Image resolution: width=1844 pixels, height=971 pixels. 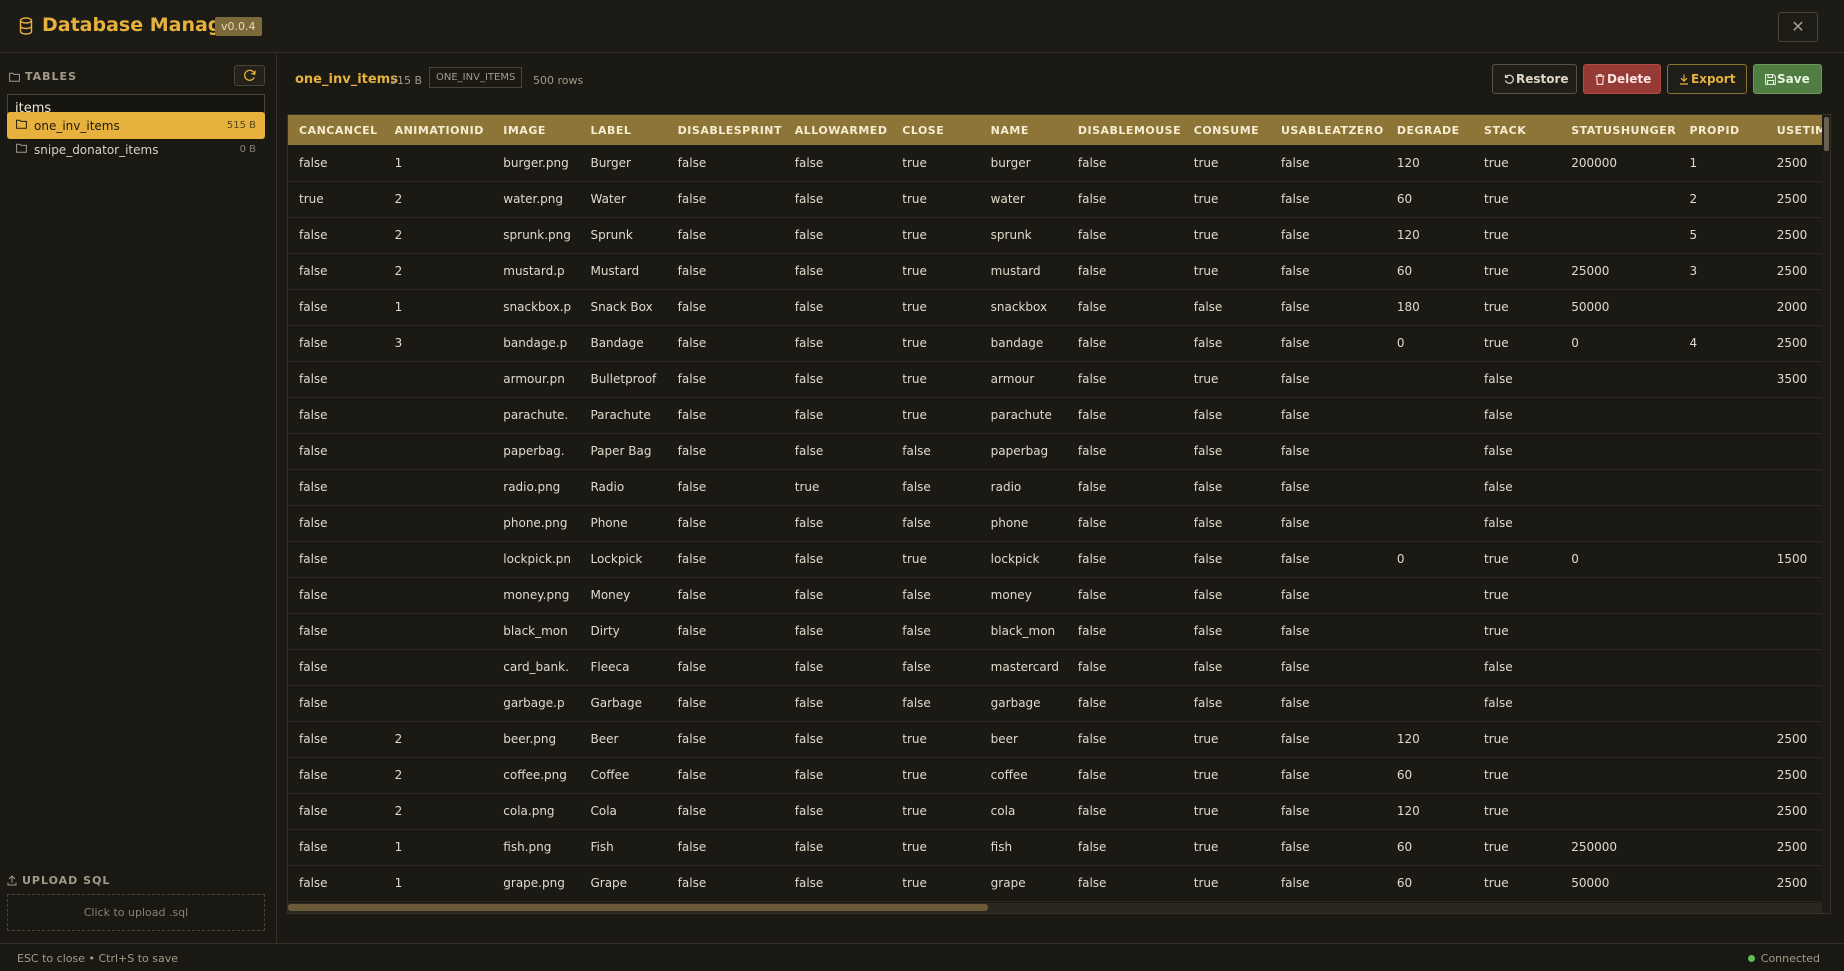 I want to click on horizontal-scrollbar-thumb, so click(x=638, y=907).